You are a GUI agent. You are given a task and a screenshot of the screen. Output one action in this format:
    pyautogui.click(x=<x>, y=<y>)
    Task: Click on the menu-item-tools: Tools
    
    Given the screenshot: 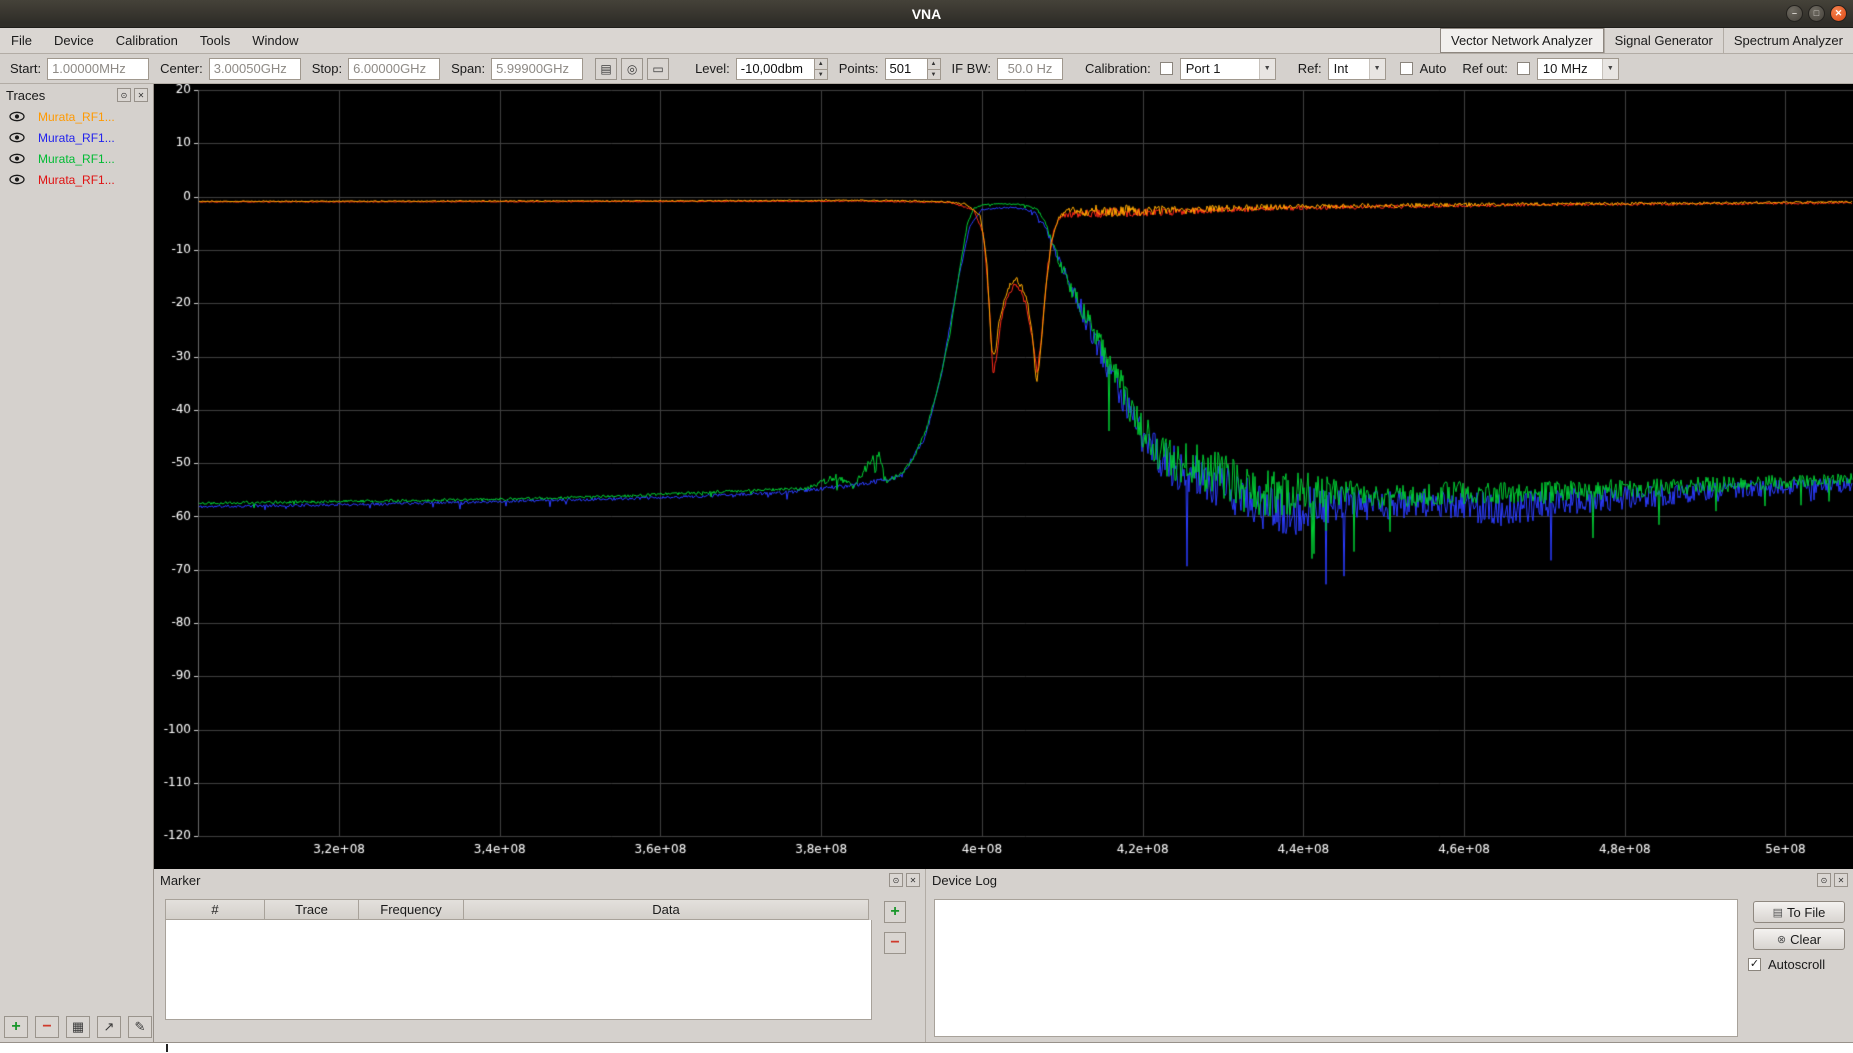 What is the action you would take?
    pyautogui.click(x=215, y=40)
    